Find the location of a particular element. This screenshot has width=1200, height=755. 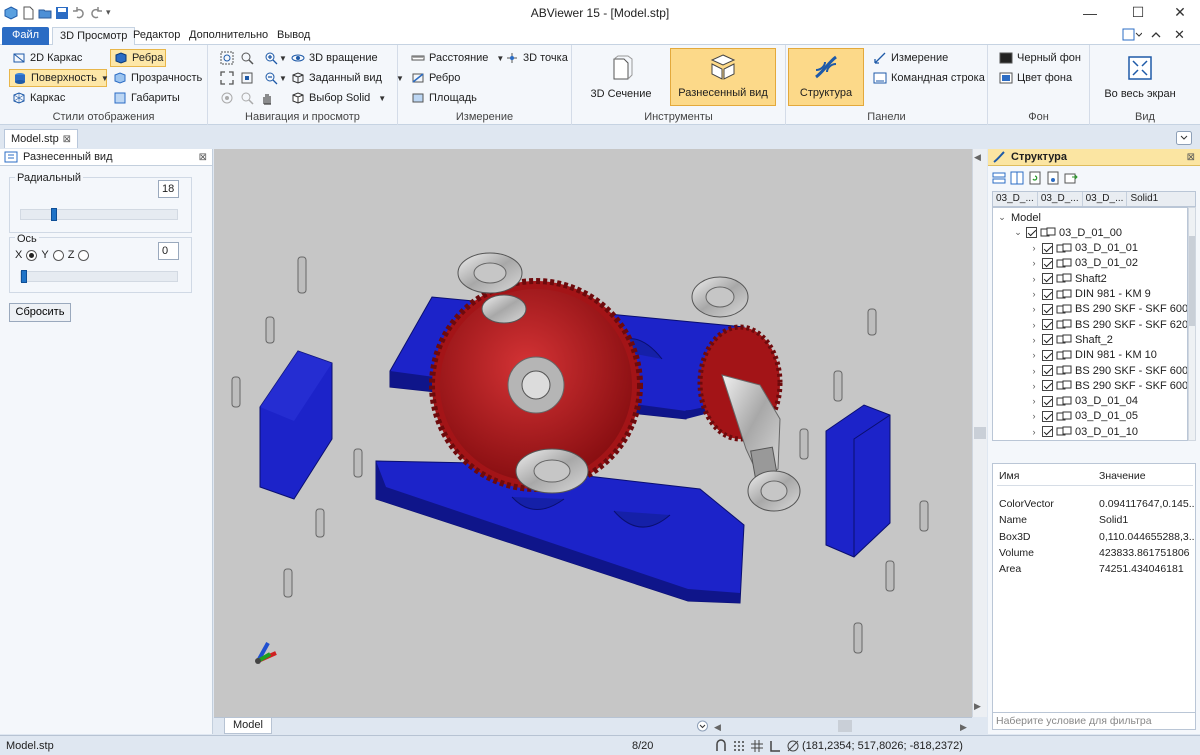

dimensions-button: Габариты is located at coordinates (146, 98).